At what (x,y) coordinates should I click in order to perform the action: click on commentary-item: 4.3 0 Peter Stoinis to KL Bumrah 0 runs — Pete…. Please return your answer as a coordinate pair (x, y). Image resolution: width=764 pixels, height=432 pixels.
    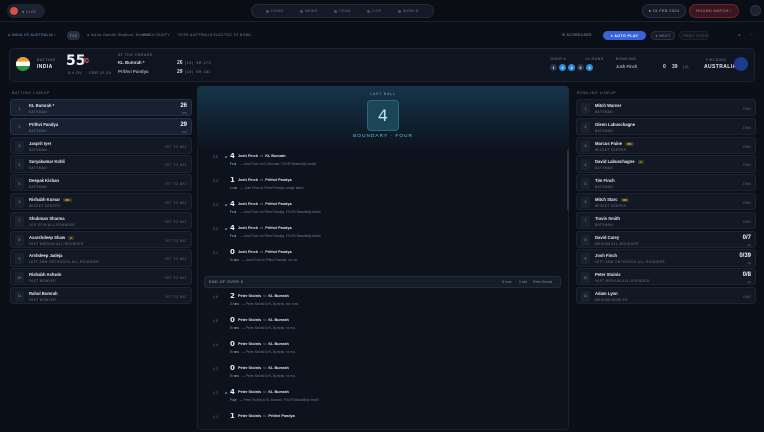
    Looking at the image, I should click on (382, 374).